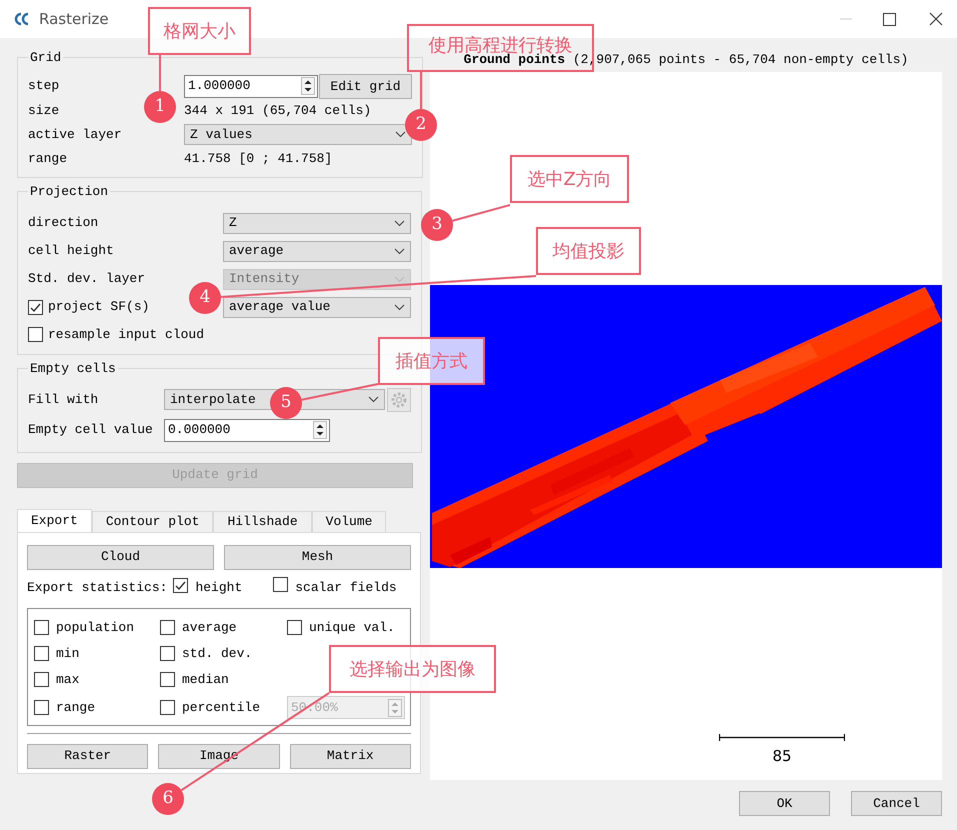 The image size is (957, 830). Describe the element at coordinates (199, 31) in the screenshot. I see `callout: 格网大小` at that location.